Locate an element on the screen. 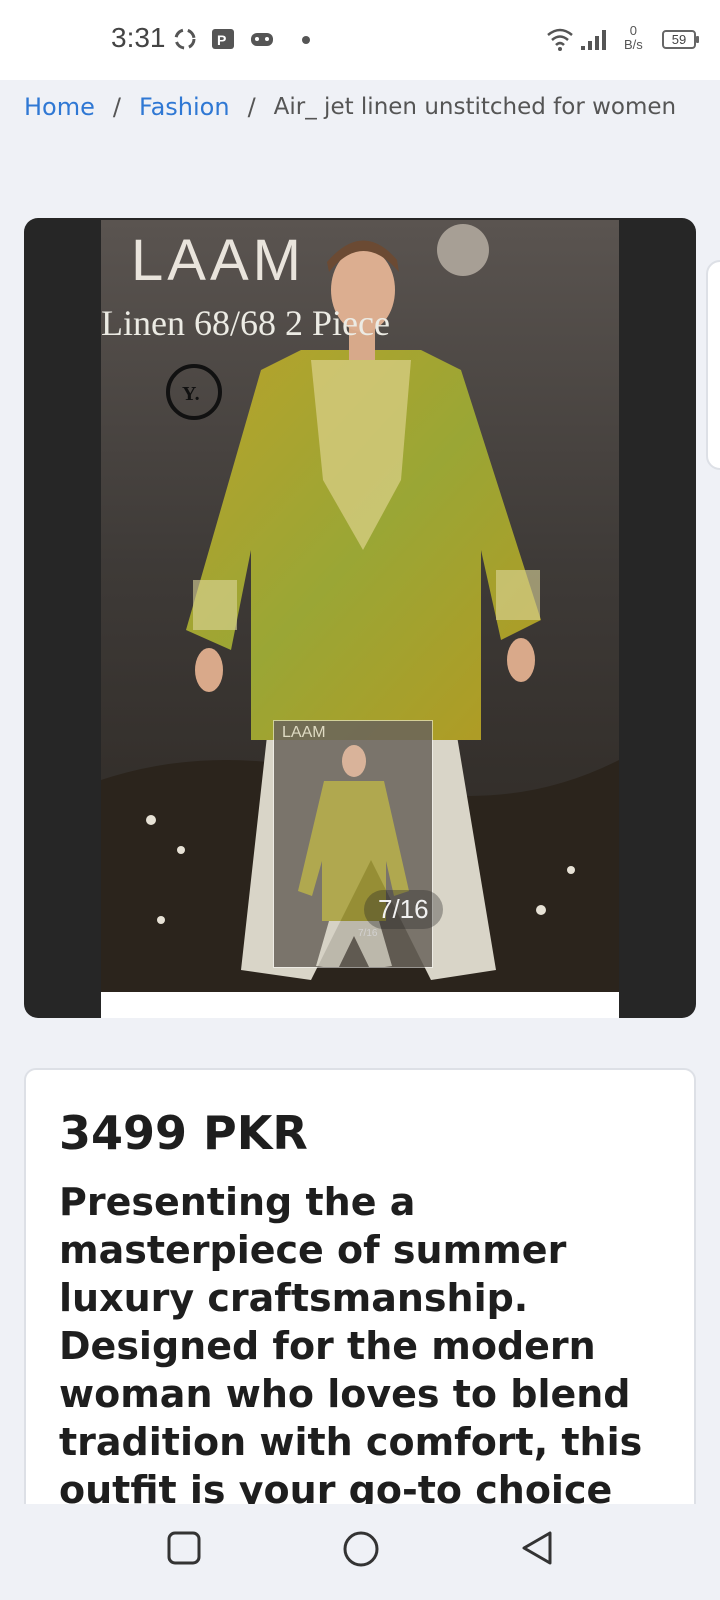 The image size is (720, 1600). parking-icon: P is located at coordinates (223, 41).